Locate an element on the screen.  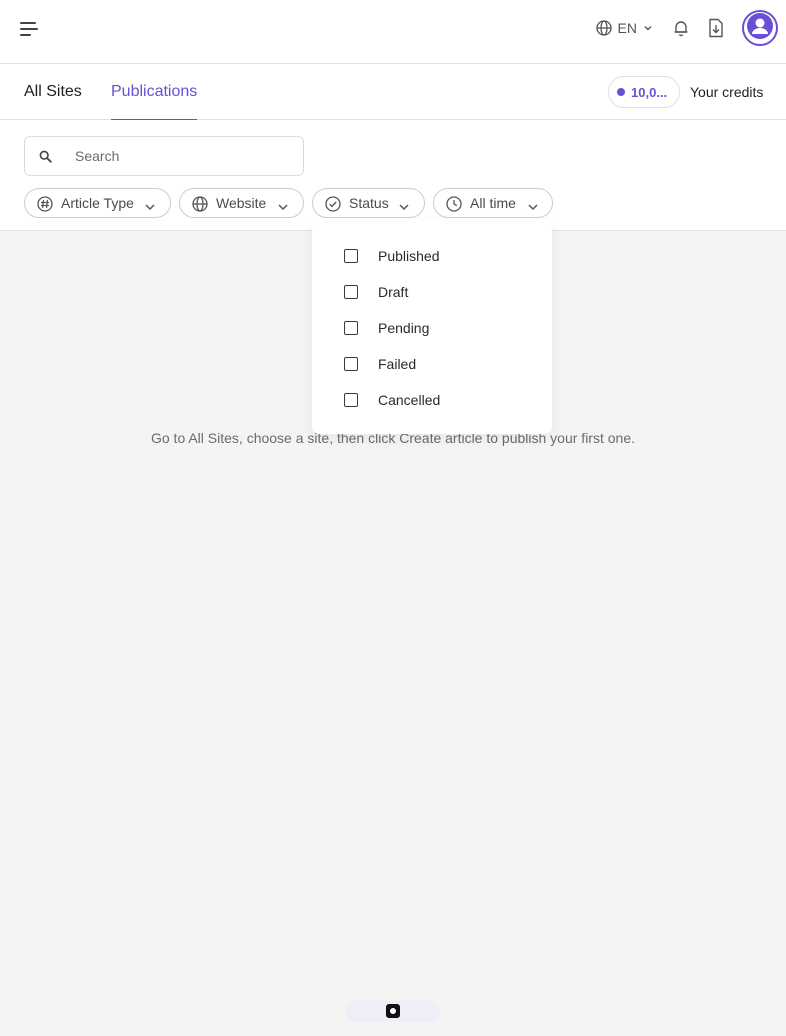
download-icon is located at coordinates (716, 28).